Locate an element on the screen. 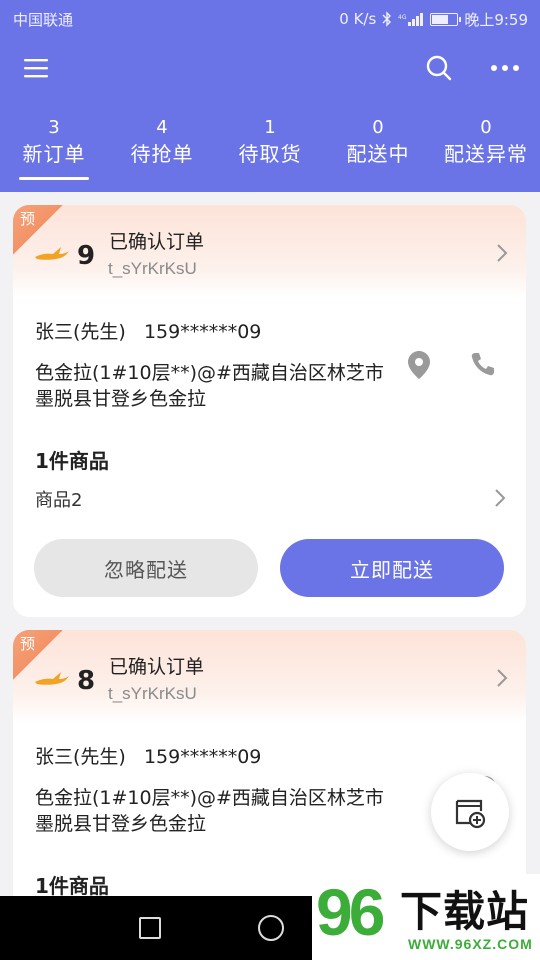  clock: 晚上9:59 is located at coordinates (496, 19).